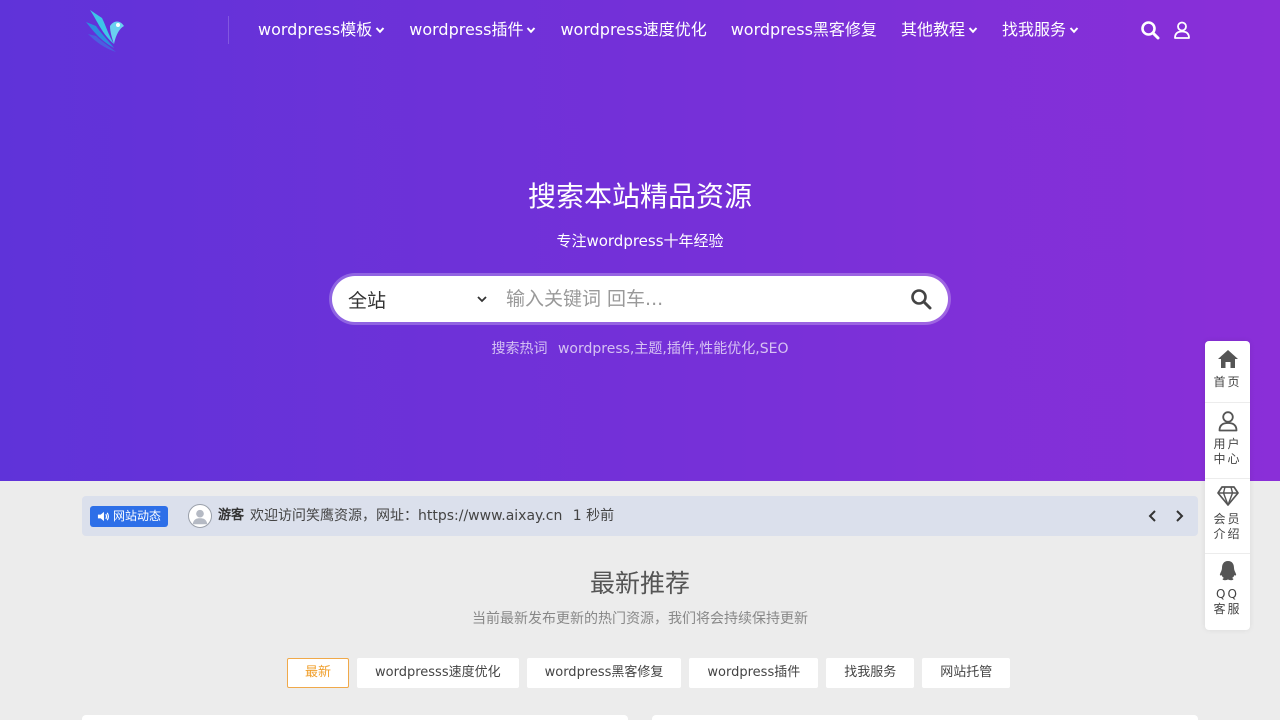  What do you see at coordinates (231, 515) in the screenshot?
I see `activity-user: 游客` at bounding box center [231, 515].